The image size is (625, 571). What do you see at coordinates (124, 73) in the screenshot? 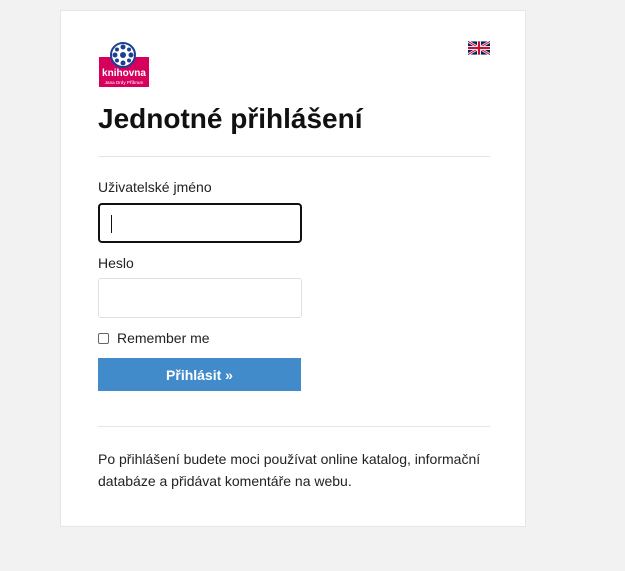
I see `logo-wordmark: knihovna` at bounding box center [124, 73].